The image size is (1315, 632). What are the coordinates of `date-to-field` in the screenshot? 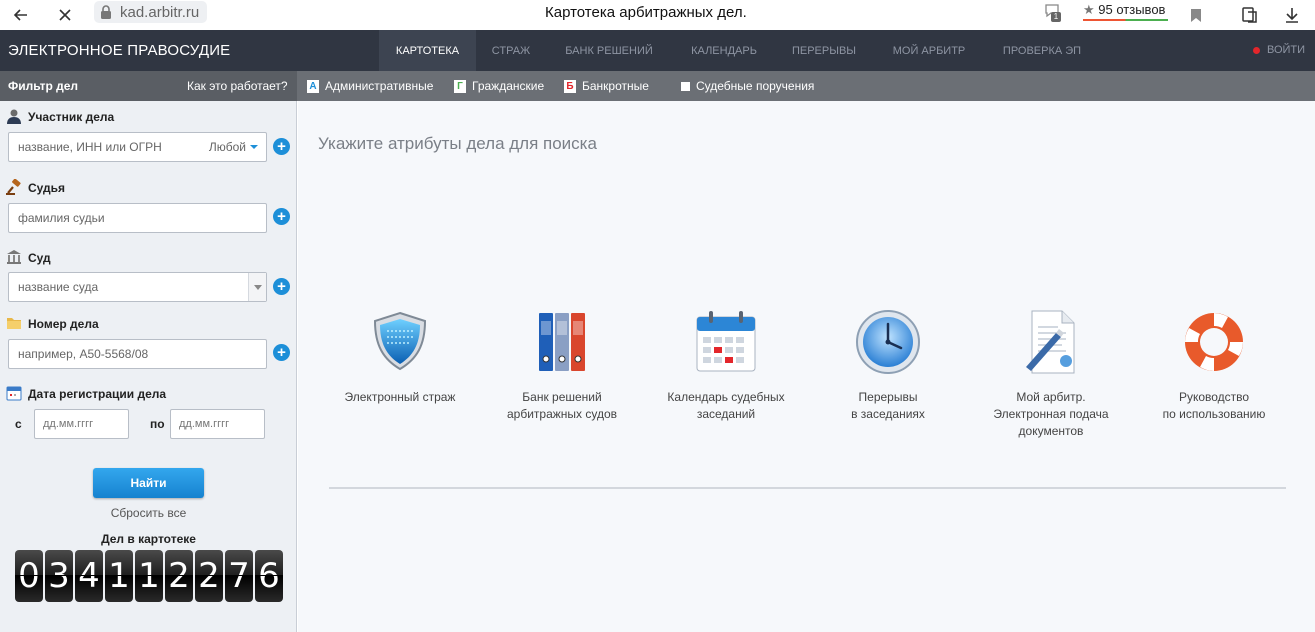 It's located at (217, 424).